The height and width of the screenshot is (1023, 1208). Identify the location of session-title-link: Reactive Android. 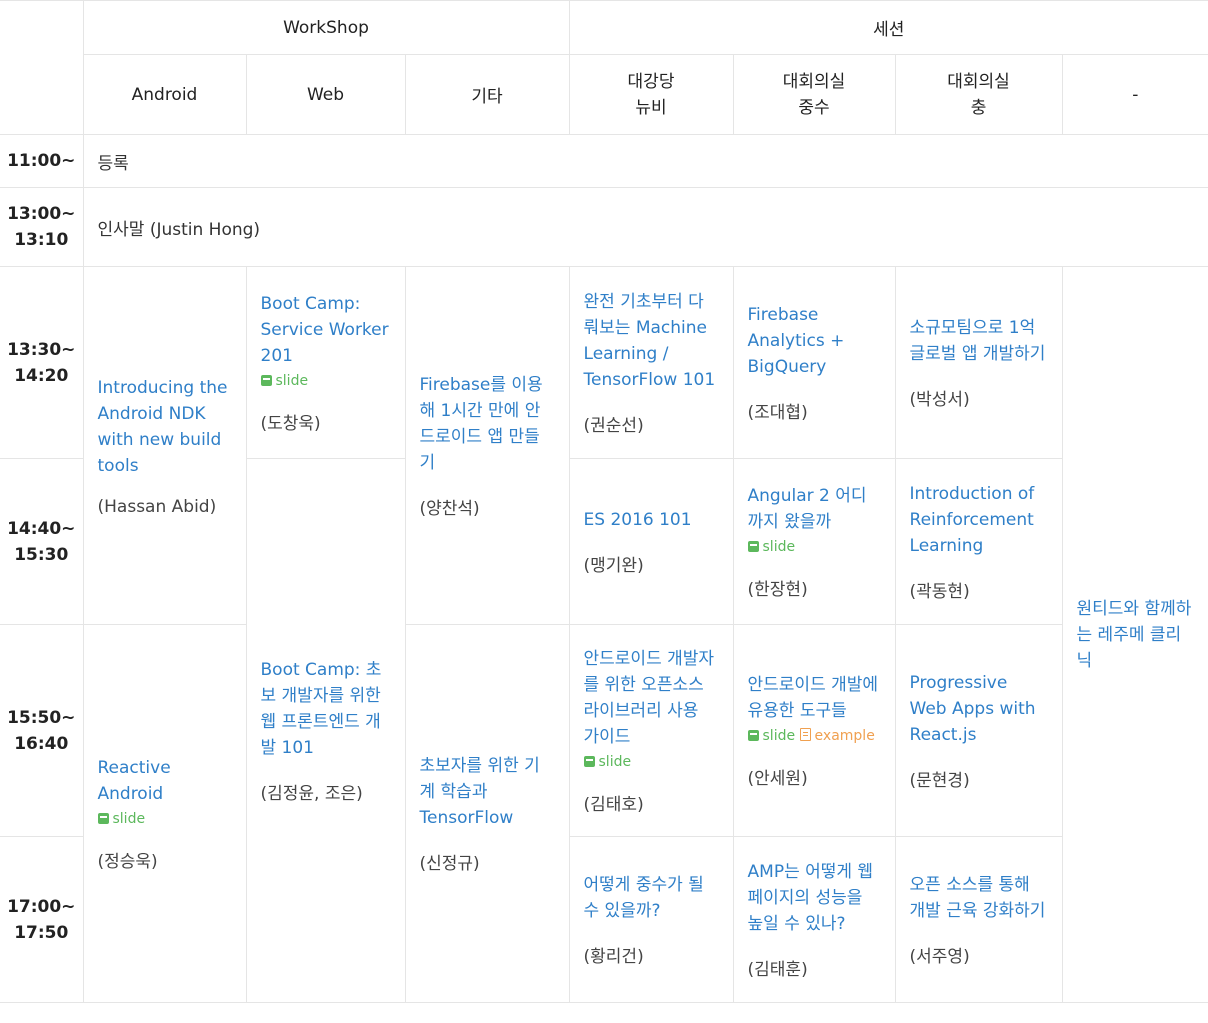
(165, 781).